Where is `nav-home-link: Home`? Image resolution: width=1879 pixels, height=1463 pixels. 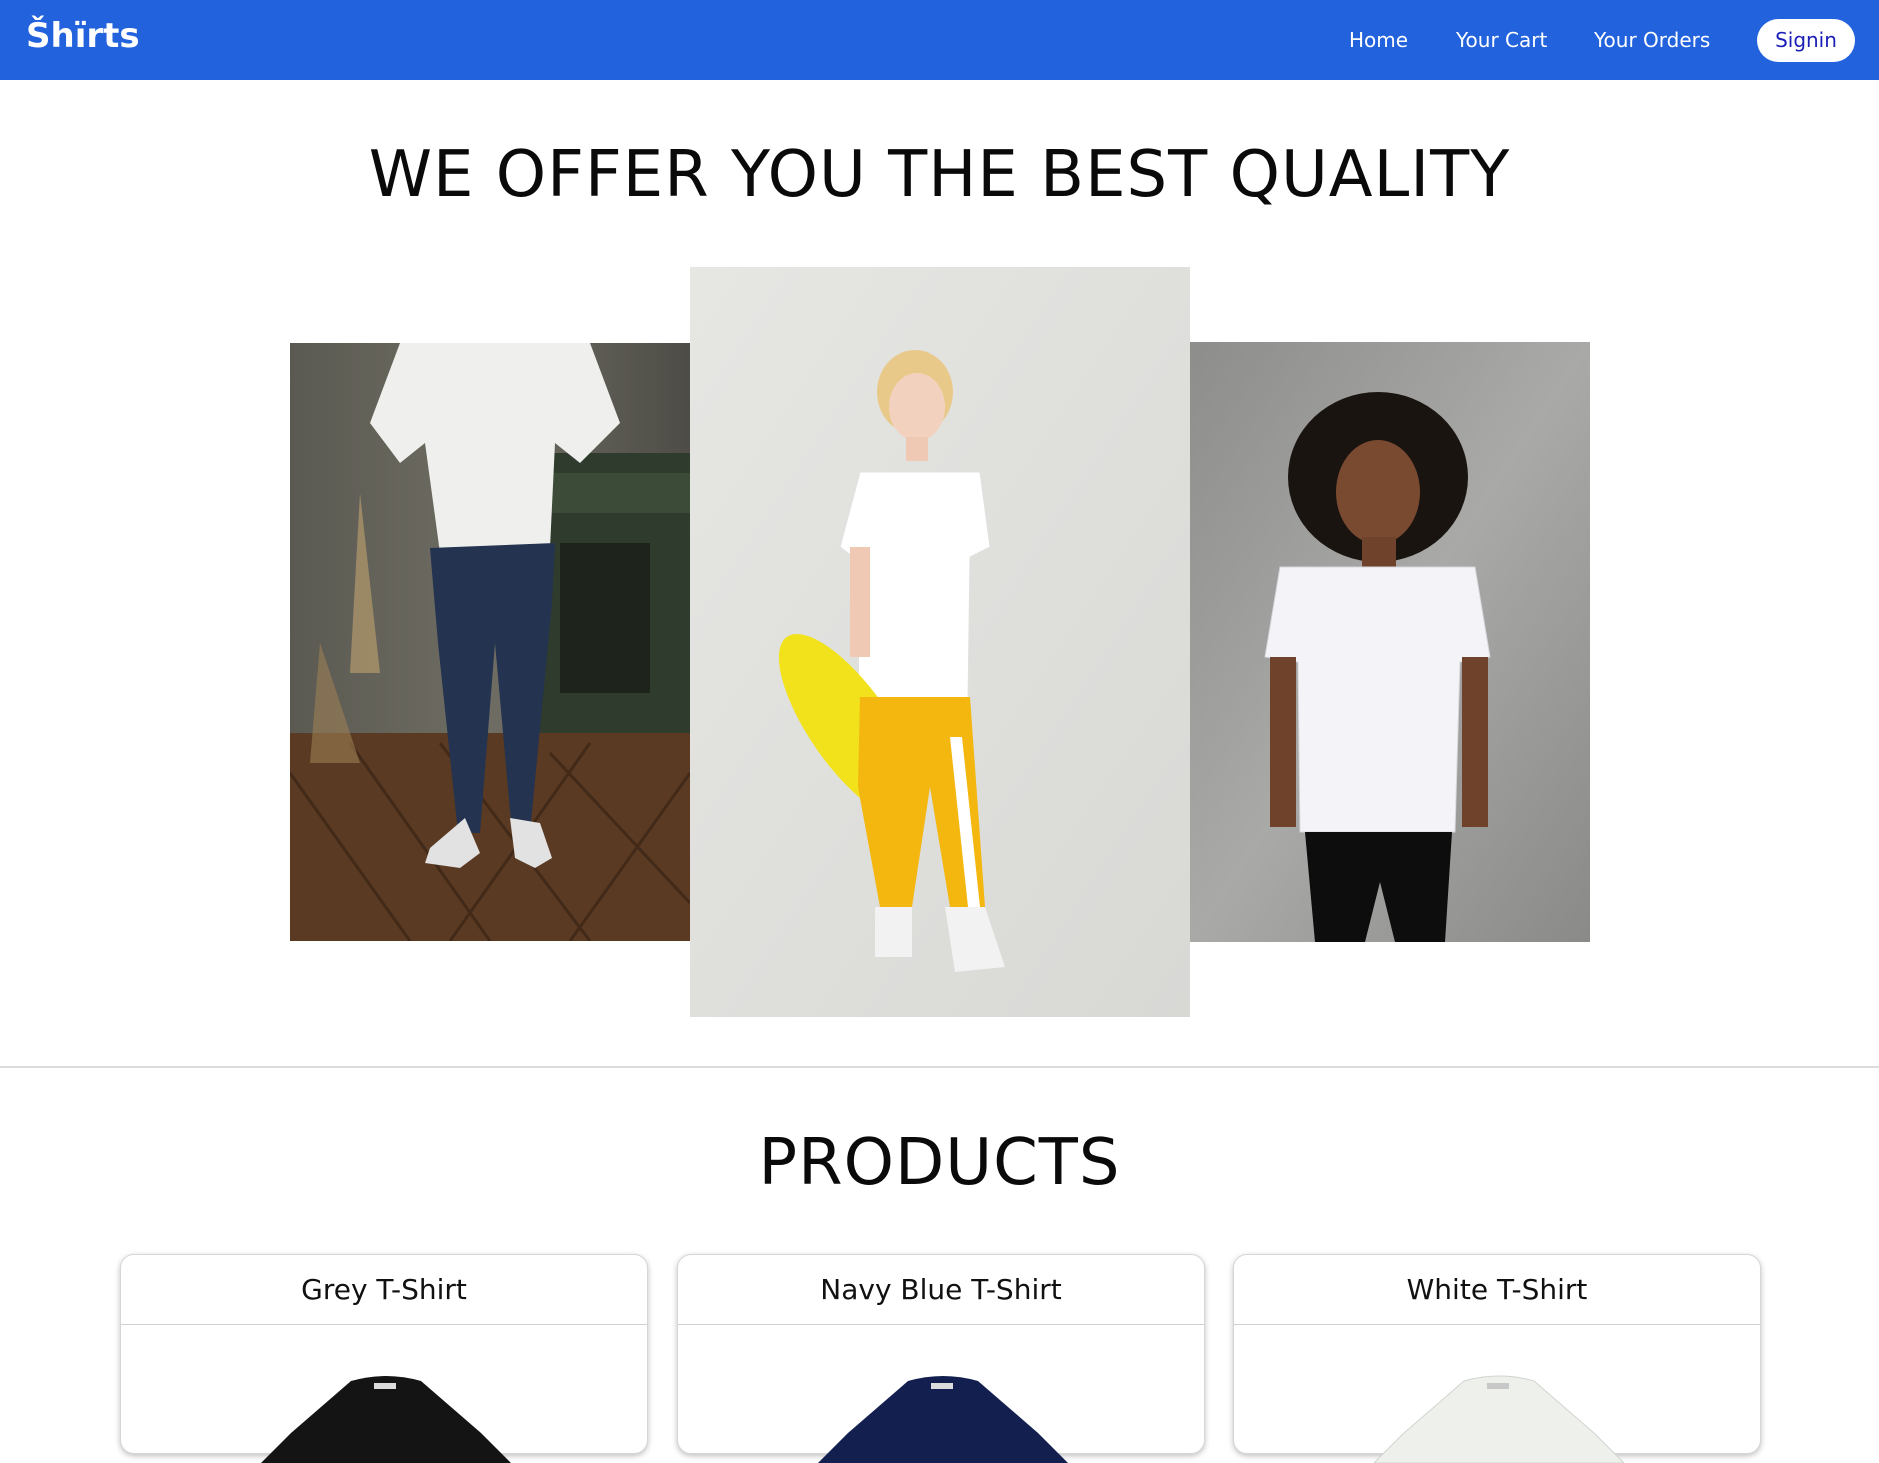
nav-home-link: Home is located at coordinates (1378, 40).